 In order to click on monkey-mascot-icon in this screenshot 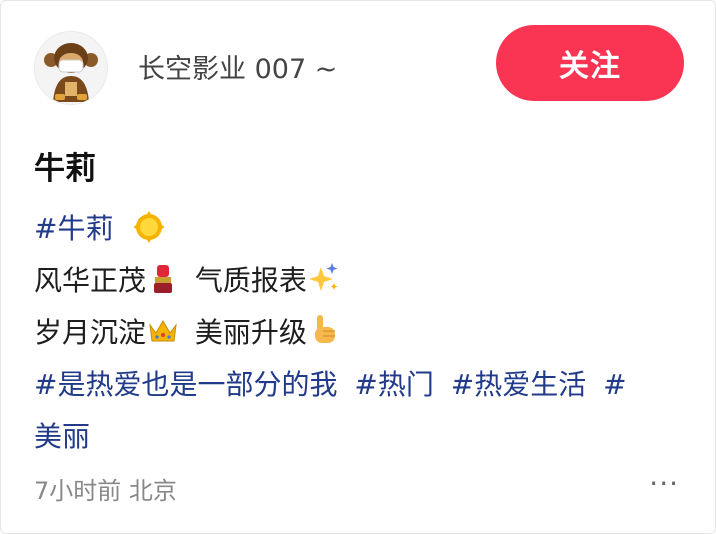, I will do `click(71, 68)`.